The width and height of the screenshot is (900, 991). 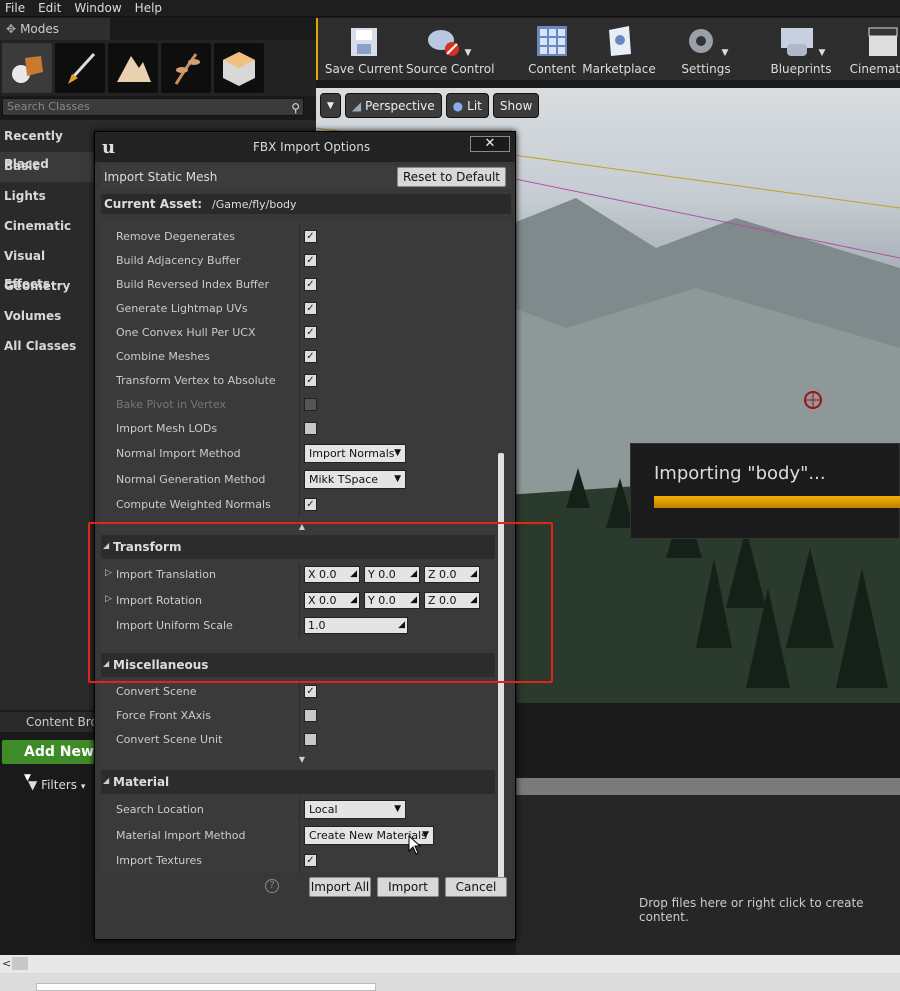 What do you see at coordinates (47, 227) in the screenshot?
I see `category-cinematic: Cinematic` at bounding box center [47, 227].